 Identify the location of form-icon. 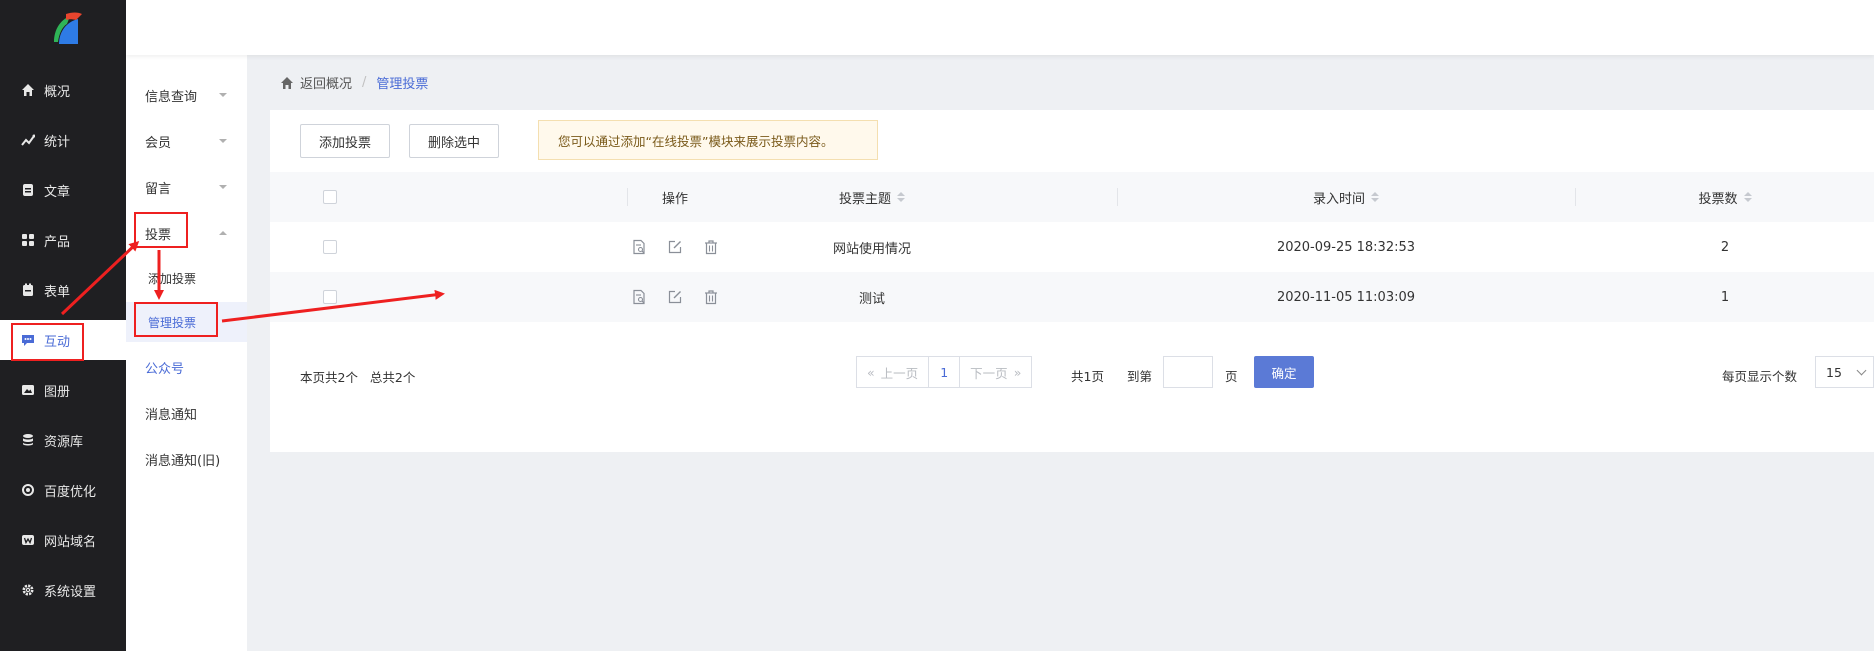
(28, 290).